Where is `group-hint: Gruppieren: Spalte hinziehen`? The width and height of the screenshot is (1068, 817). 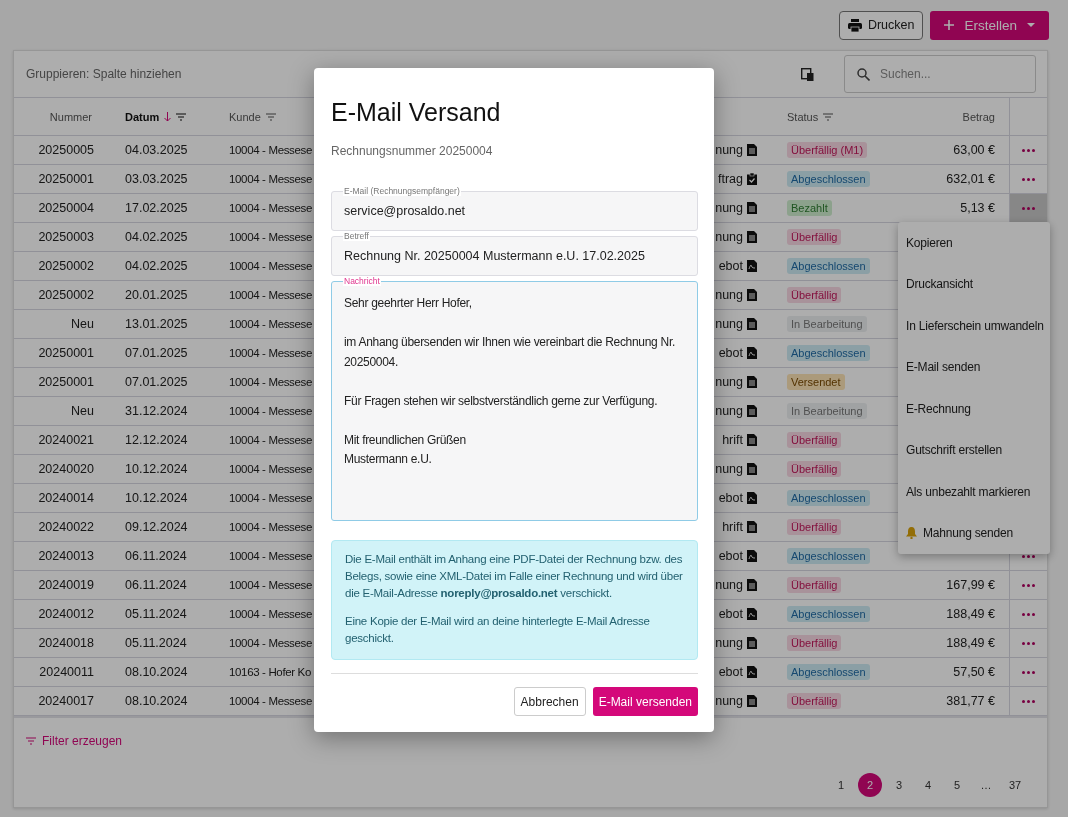
group-hint: Gruppieren: Spalte hinziehen is located at coordinates (104, 74).